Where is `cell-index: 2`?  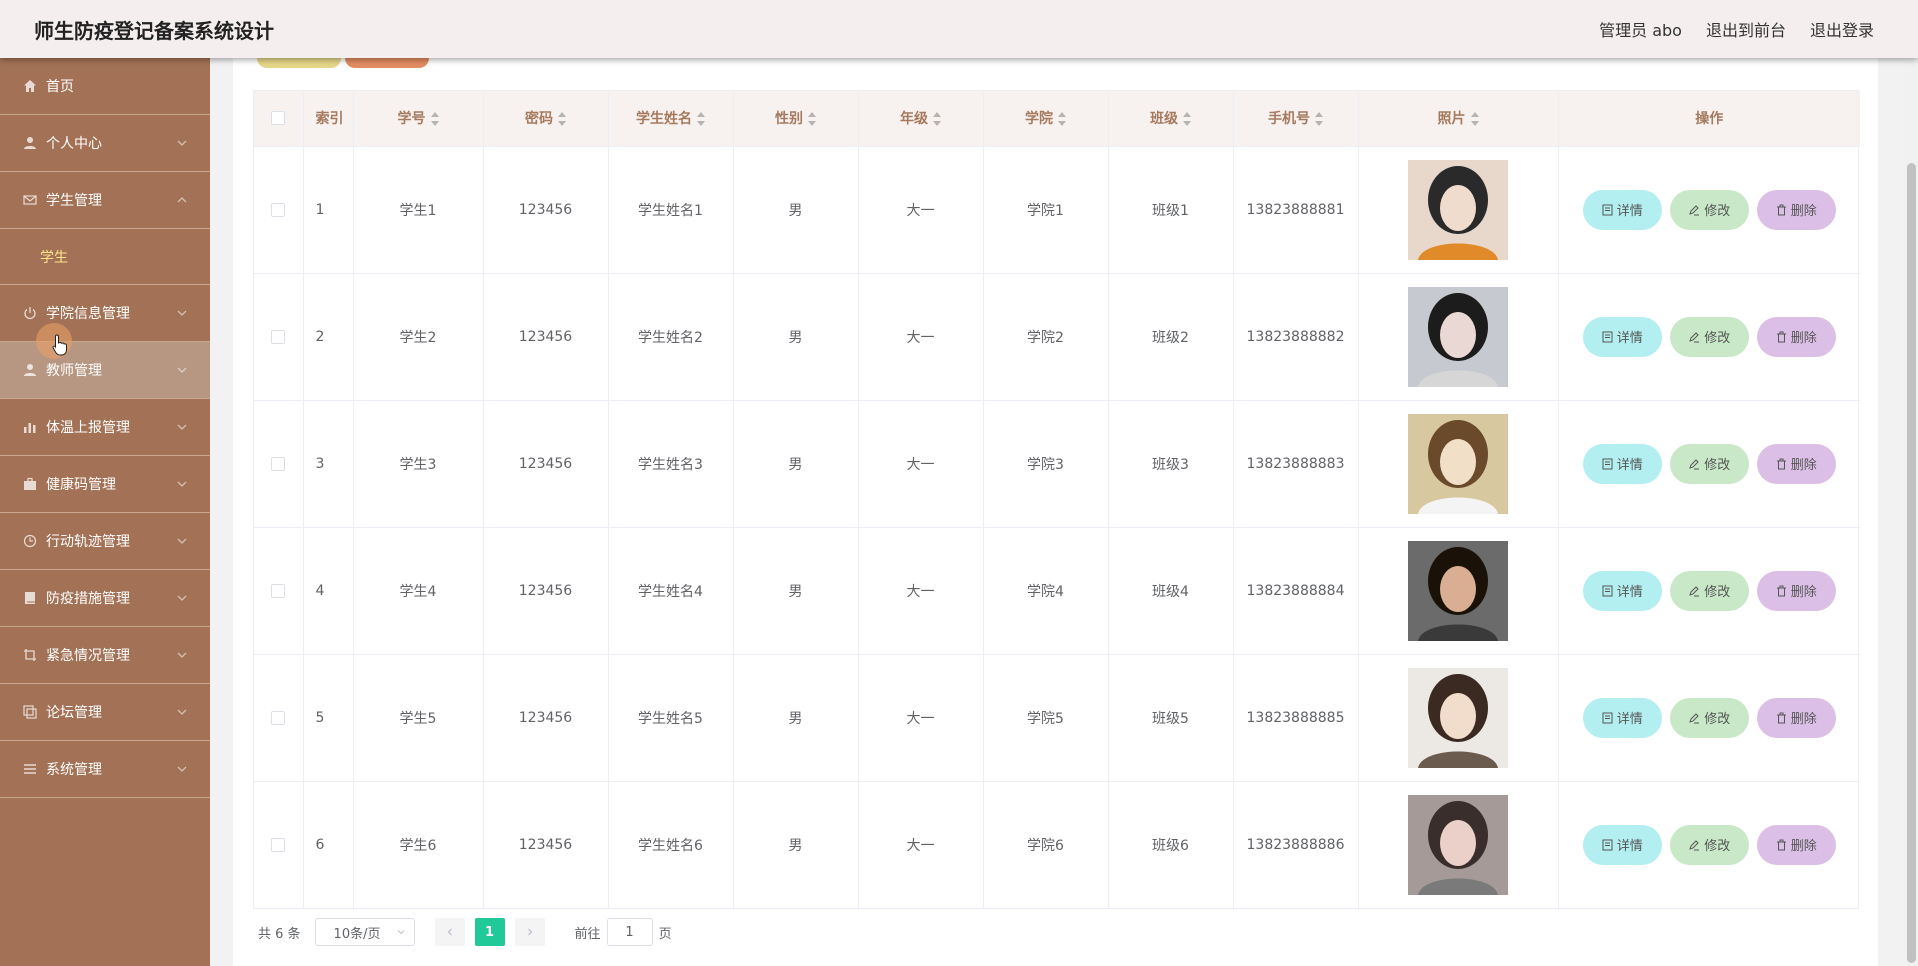 cell-index: 2 is located at coordinates (328, 337).